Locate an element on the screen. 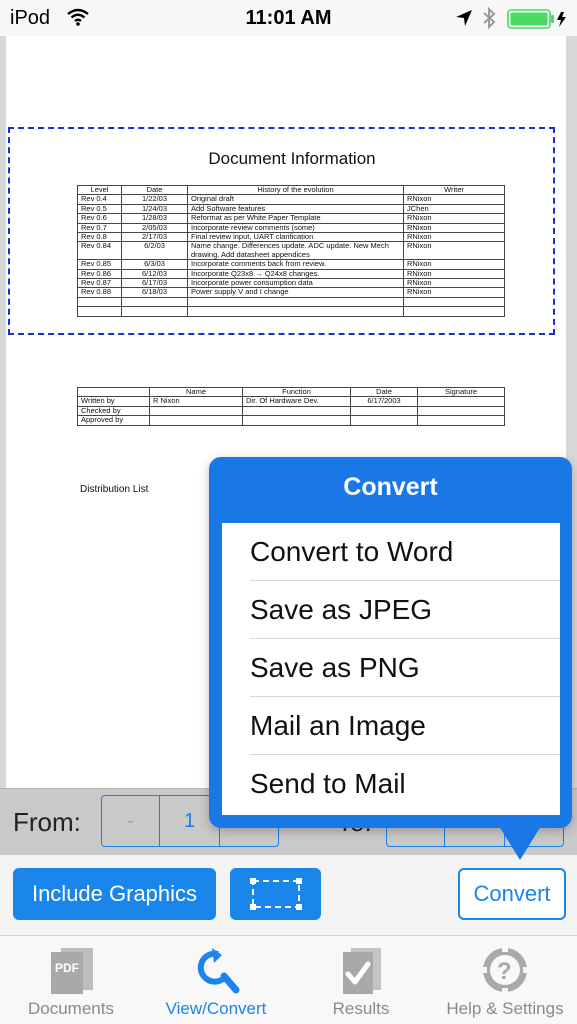  table-cell: R Nixon is located at coordinates (196, 401).